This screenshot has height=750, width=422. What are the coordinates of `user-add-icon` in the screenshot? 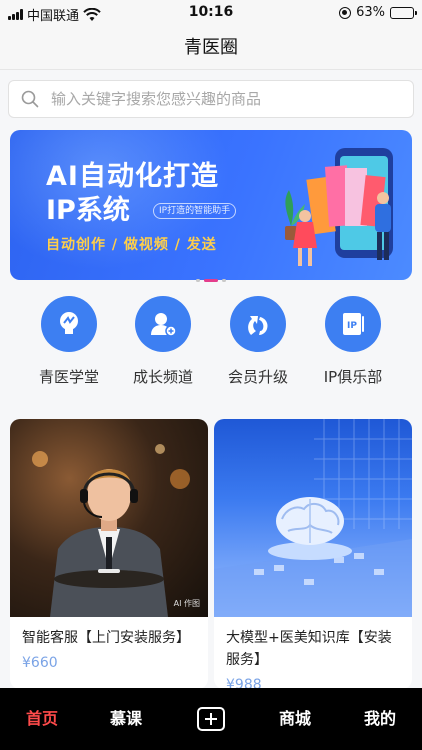 It's located at (163, 324).